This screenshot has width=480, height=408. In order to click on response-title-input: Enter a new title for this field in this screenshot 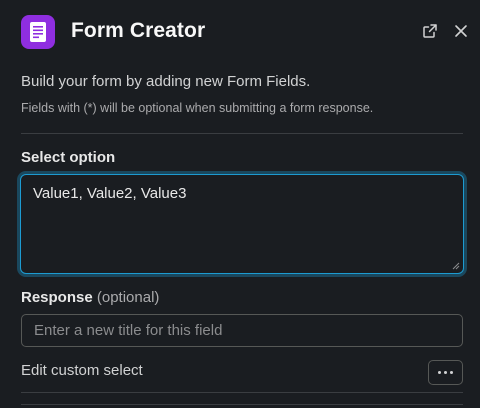, I will do `click(242, 330)`.